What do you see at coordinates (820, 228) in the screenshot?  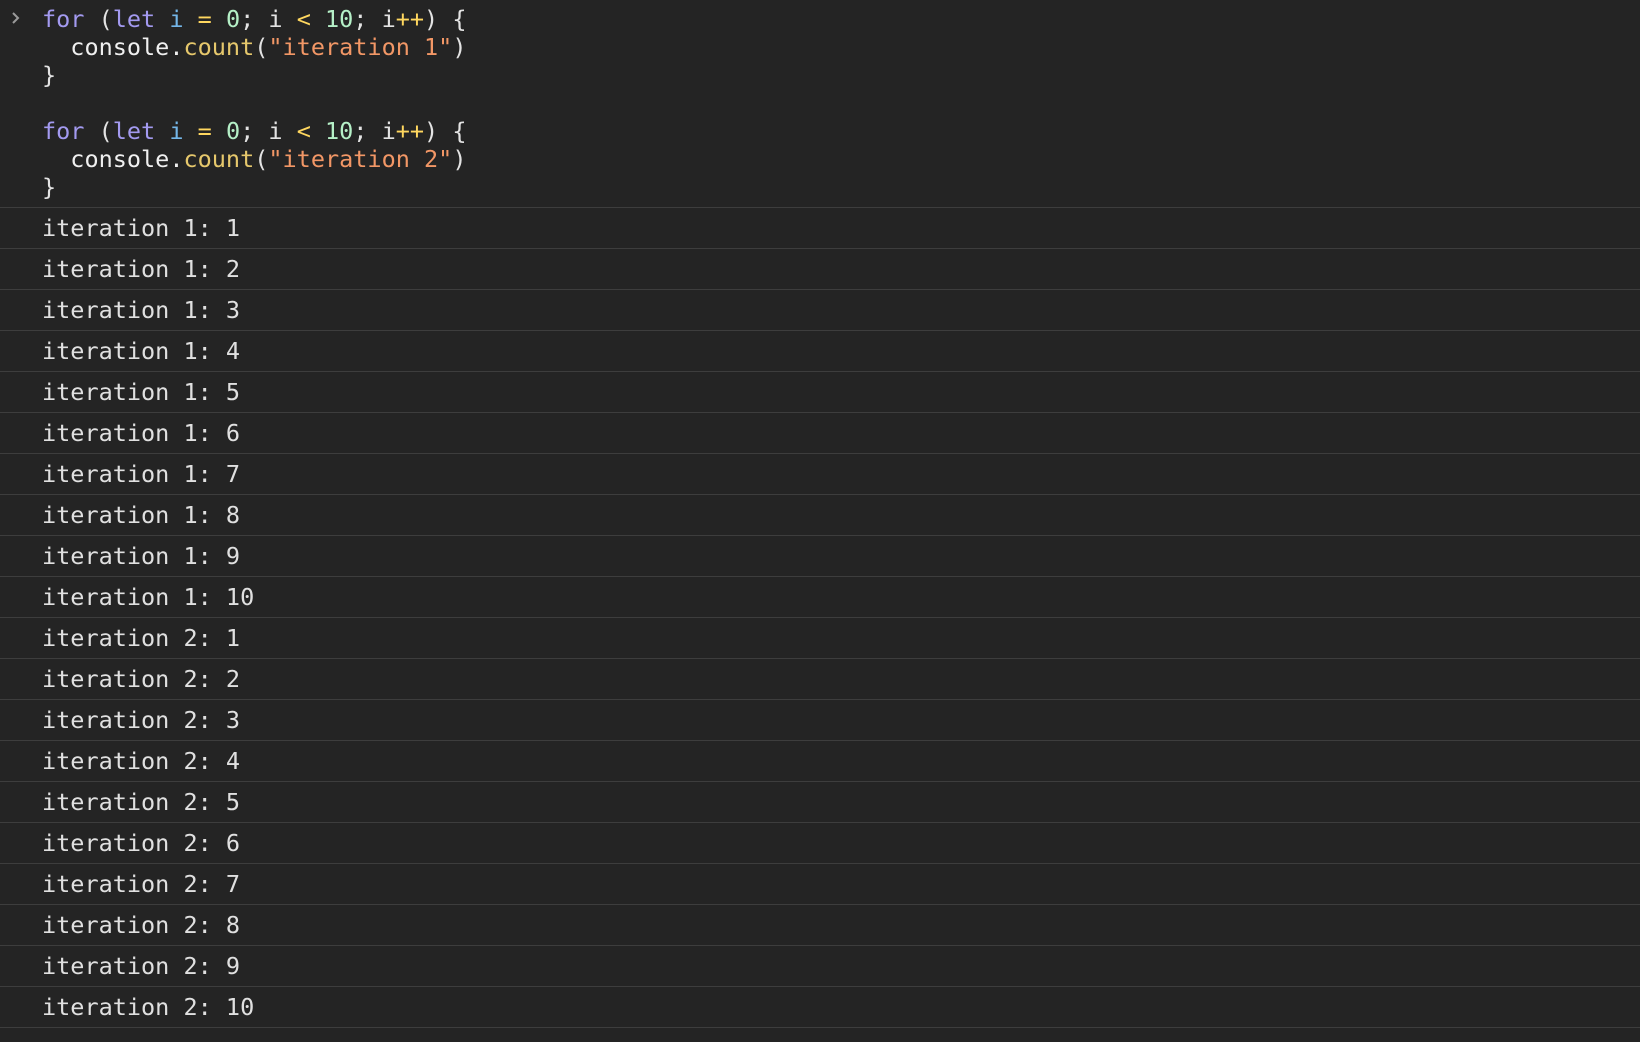 I see `log-row: iteration 1: 1` at bounding box center [820, 228].